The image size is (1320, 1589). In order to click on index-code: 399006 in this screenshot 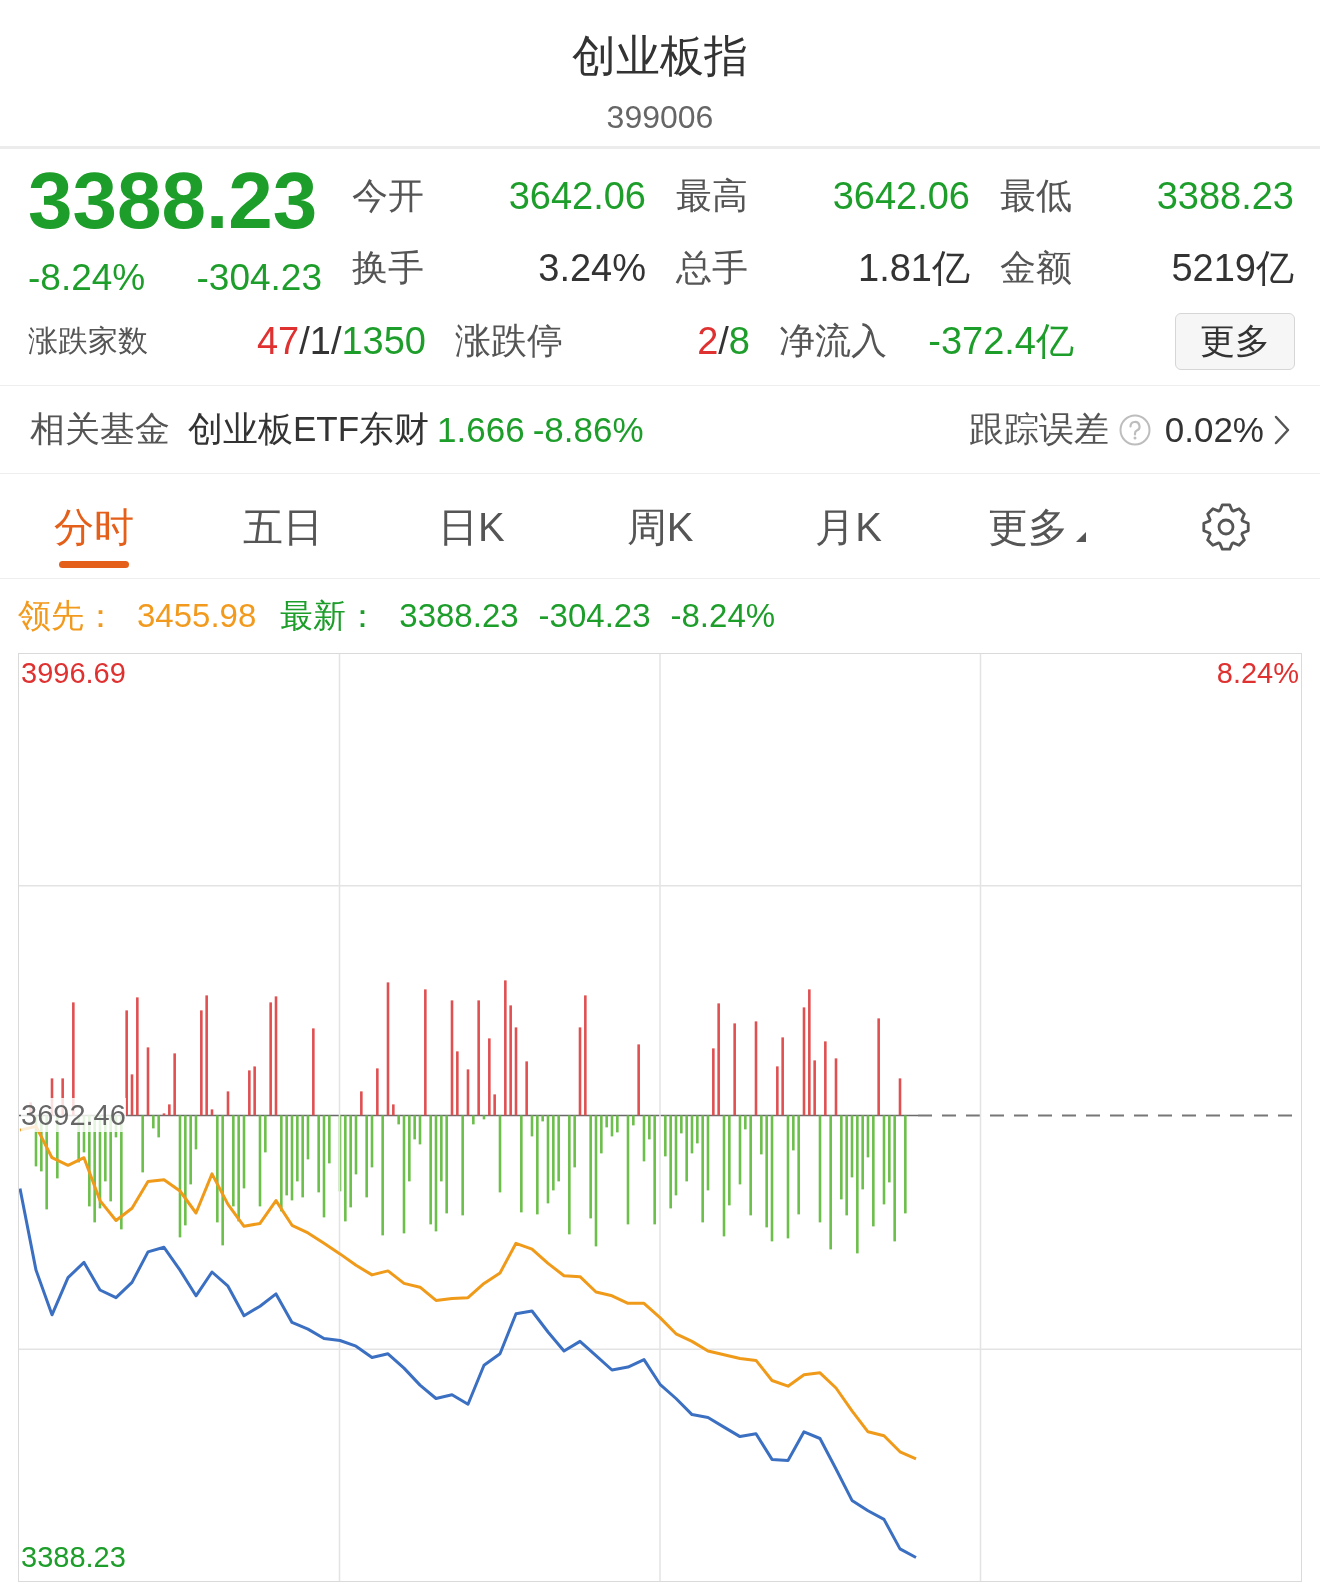, I will do `click(660, 117)`.